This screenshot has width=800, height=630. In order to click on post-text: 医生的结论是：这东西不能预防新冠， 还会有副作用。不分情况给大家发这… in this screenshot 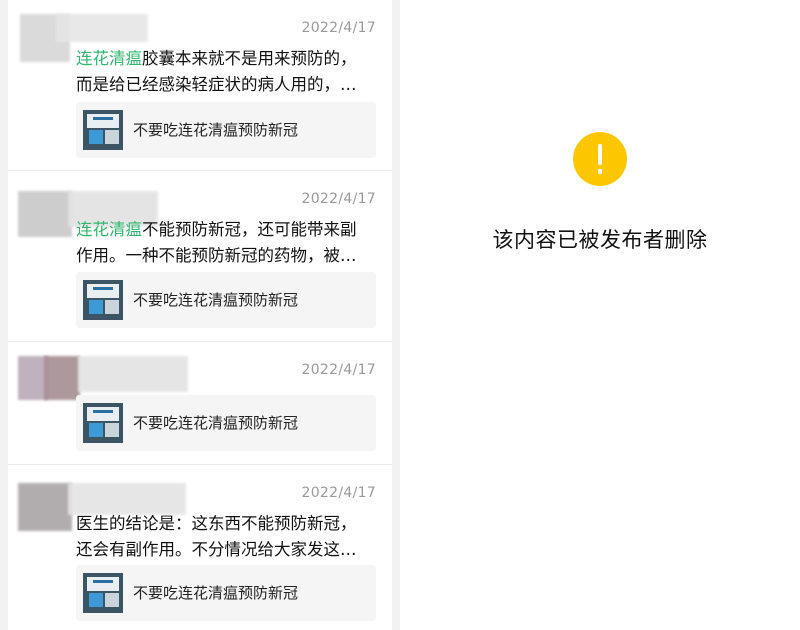, I will do `click(226, 537)`.